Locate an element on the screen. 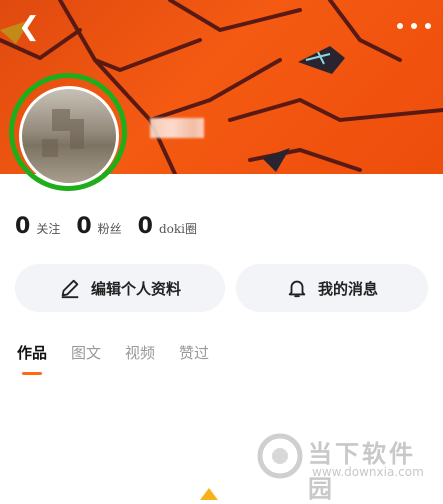  avatar-highlight-ring is located at coordinates (68, 132).